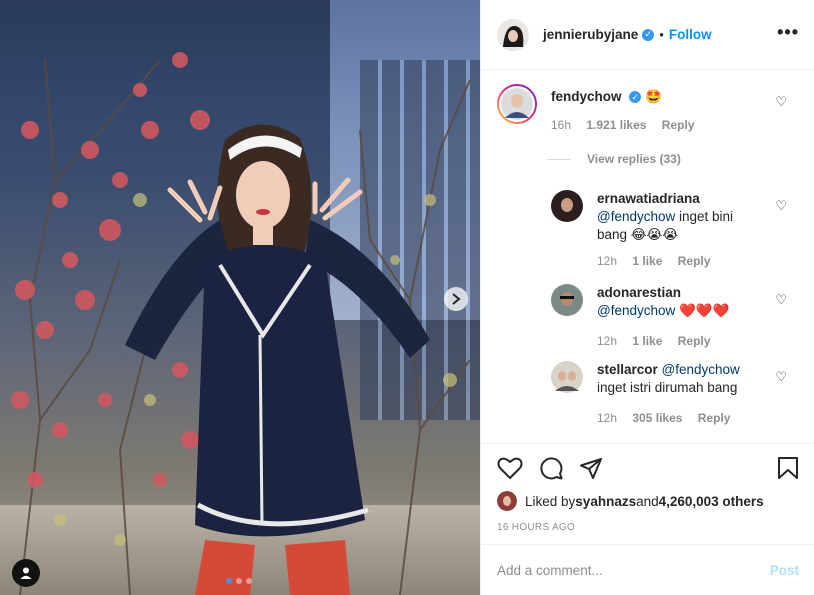 The height and width of the screenshot is (595, 814). I want to click on follow-button: Follow, so click(690, 34).